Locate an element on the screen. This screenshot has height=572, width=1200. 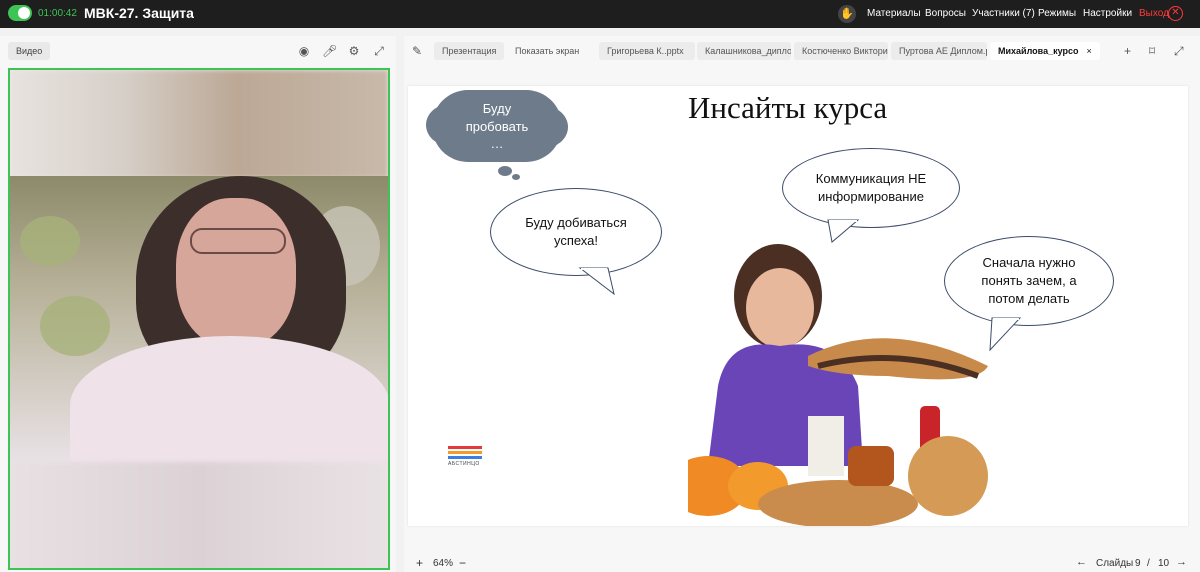
meeting-title: МВК-27. Защита is located at coordinates (139, 13).